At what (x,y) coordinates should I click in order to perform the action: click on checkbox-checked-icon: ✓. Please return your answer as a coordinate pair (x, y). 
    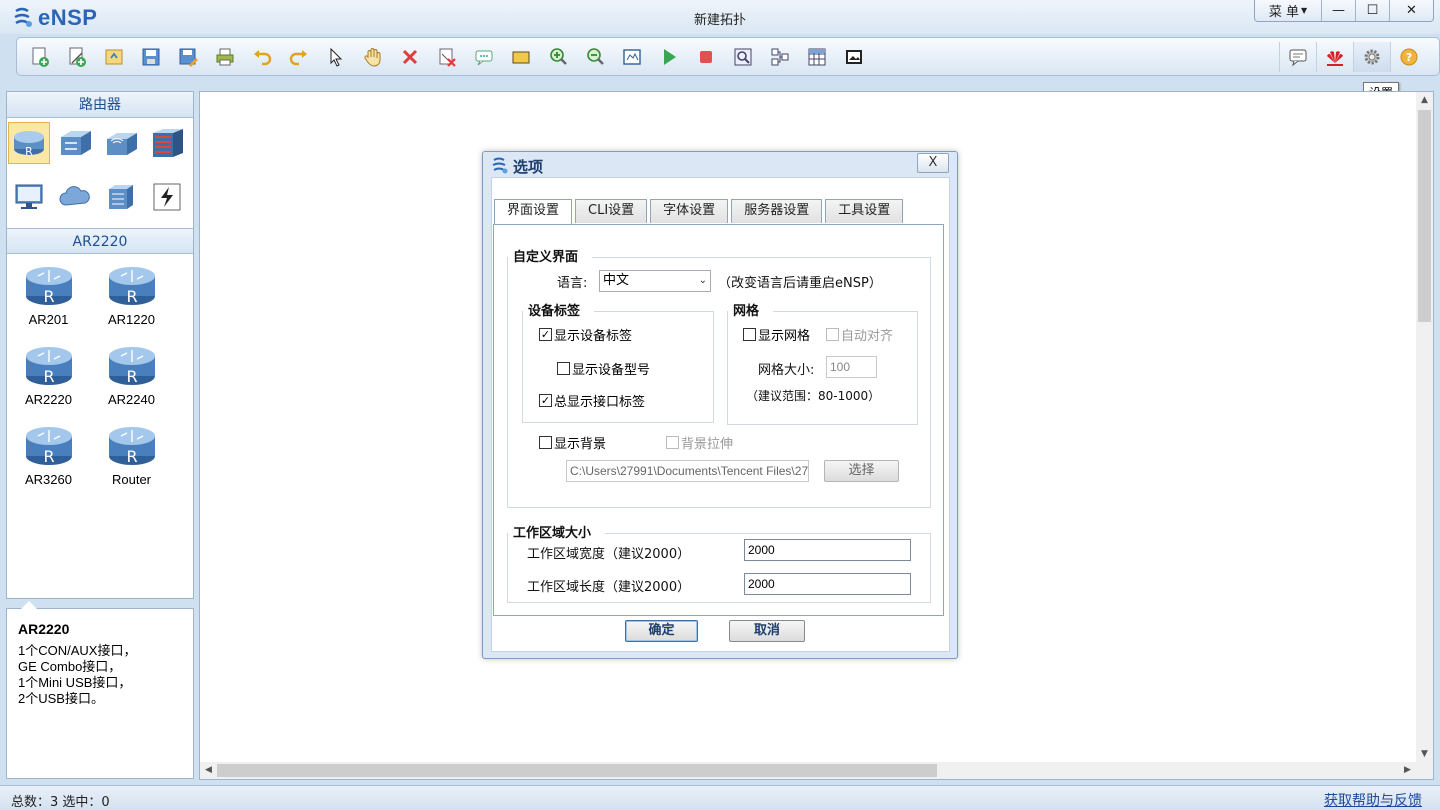
    Looking at the image, I should click on (545, 334).